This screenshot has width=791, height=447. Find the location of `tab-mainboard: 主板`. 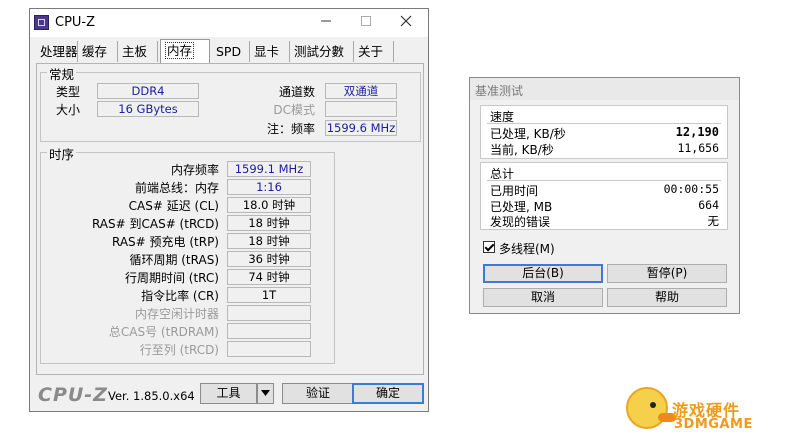

tab-mainboard: 主板 is located at coordinates (138, 51).